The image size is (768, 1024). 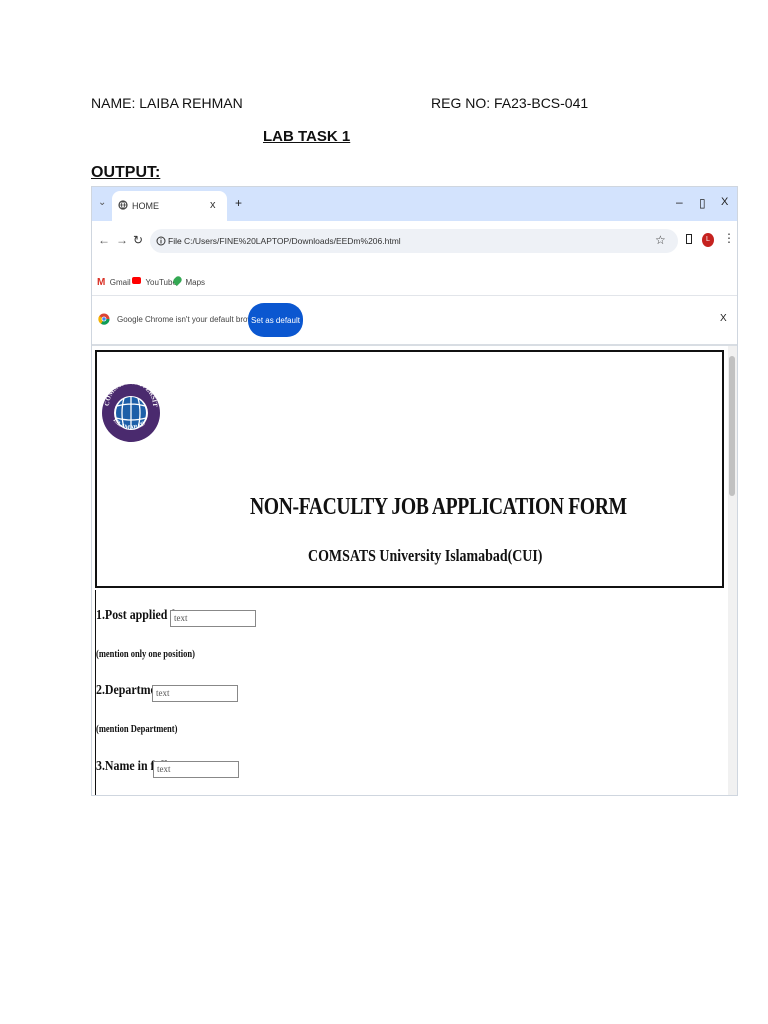 I want to click on comsats-logo: COMSATS UNIVERSITY ISLAMABAD, so click(x=130, y=400).